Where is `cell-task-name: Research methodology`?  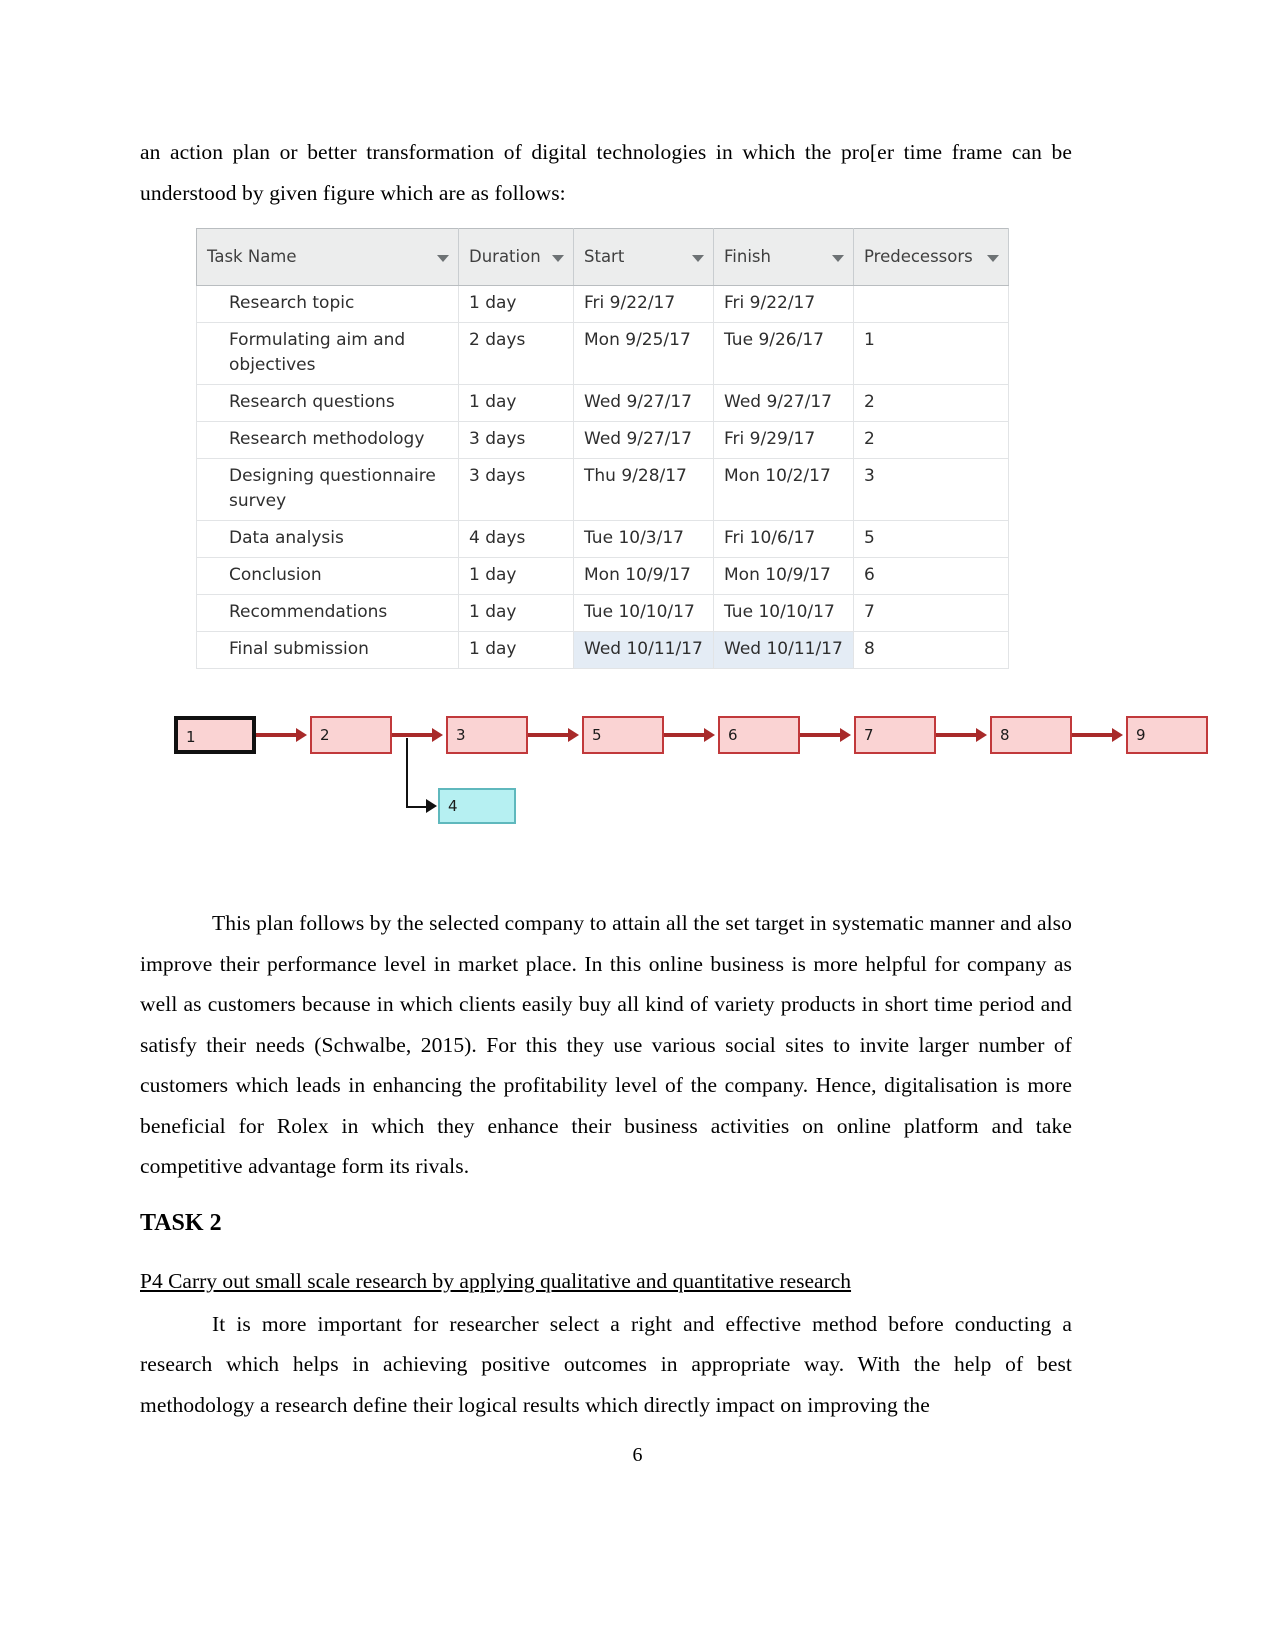
cell-task-name: Research methodology is located at coordinates (327, 440).